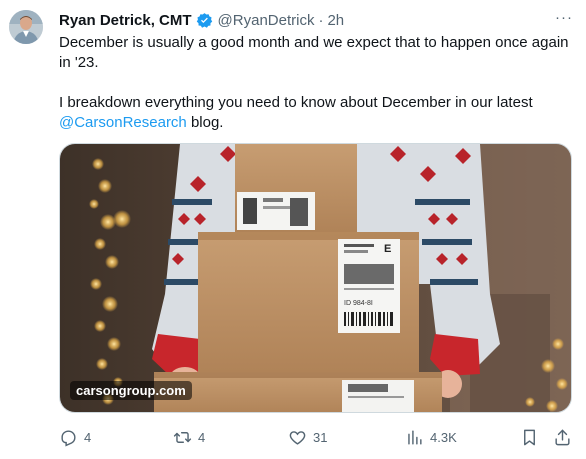  I want to click on image-watermark: carsongroup.com, so click(131, 390).